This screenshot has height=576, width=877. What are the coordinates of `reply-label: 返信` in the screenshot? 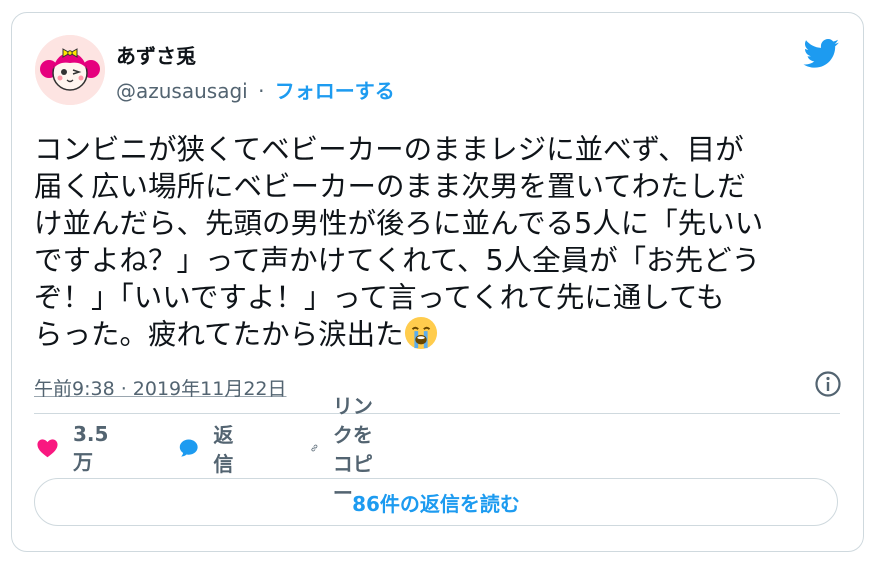 It's located at (223, 449).